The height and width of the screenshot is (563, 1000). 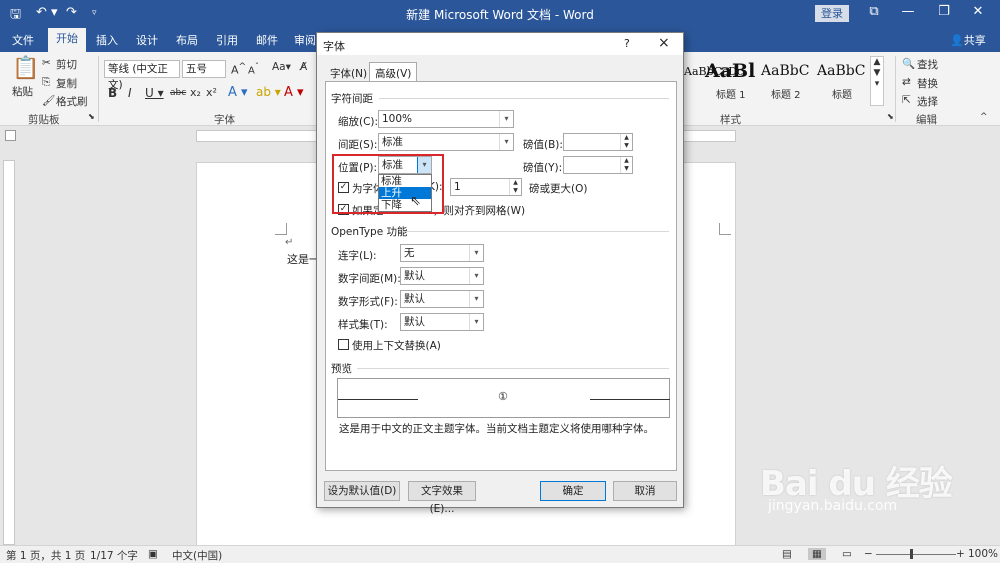 What do you see at coordinates (46, 63) in the screenshot?
I see `cut-icon: ✂` at bounding box center [46, 63].